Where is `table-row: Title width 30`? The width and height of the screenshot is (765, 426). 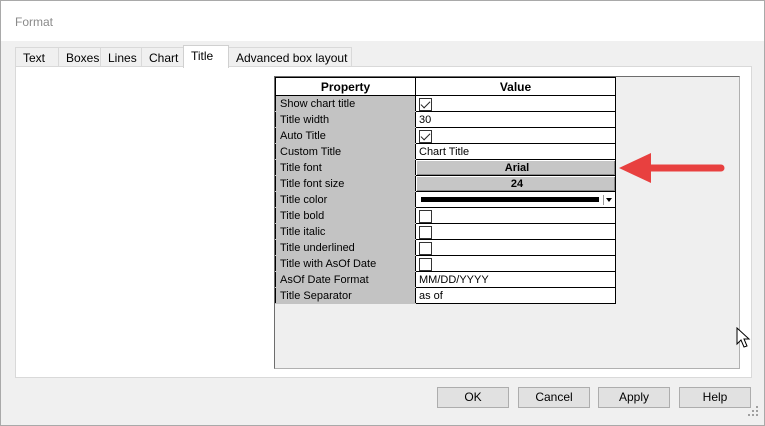
table-row: Title width 30 is located at coordinates (445, 119).